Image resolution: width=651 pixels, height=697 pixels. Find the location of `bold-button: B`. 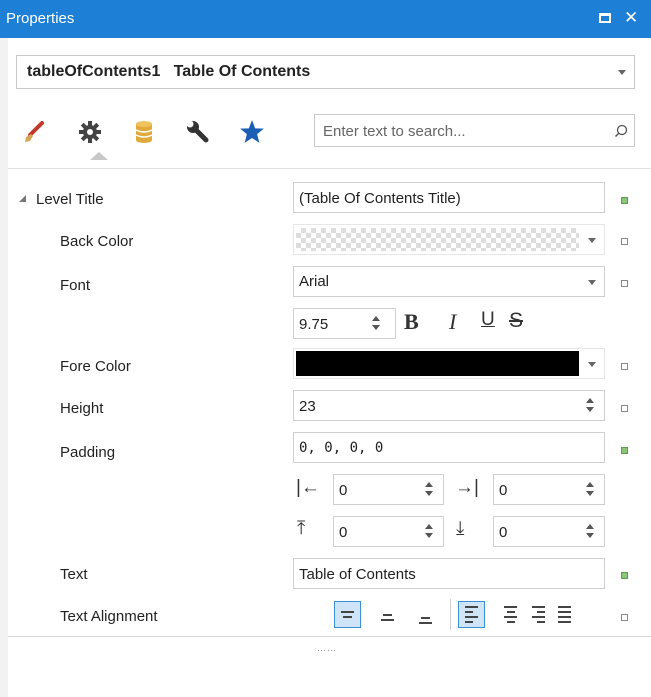

bold-button: B is located at coordinates (411, 322).